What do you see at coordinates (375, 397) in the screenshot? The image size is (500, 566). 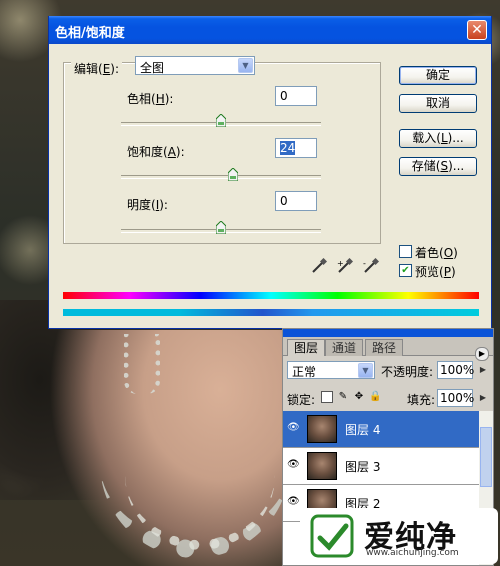 I see `lock-all-icon: 🔒` at bounding box center [375, 397].